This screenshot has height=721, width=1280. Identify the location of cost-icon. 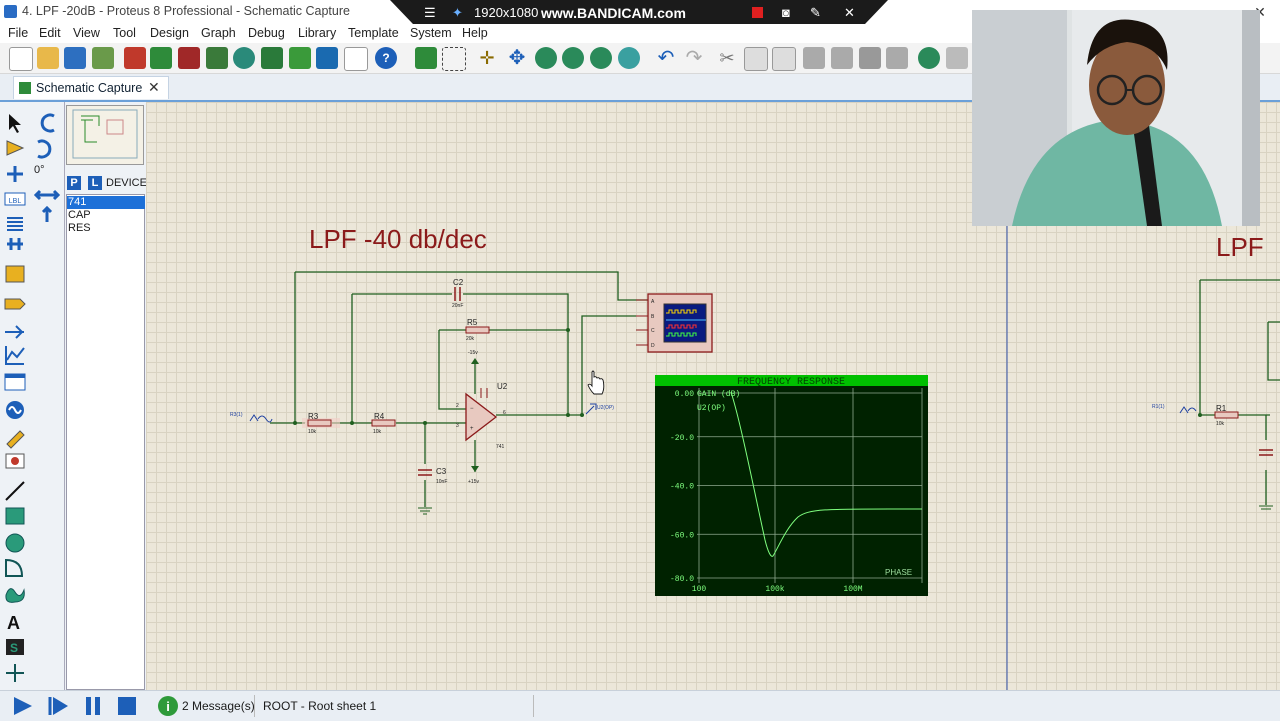
(300, 58).